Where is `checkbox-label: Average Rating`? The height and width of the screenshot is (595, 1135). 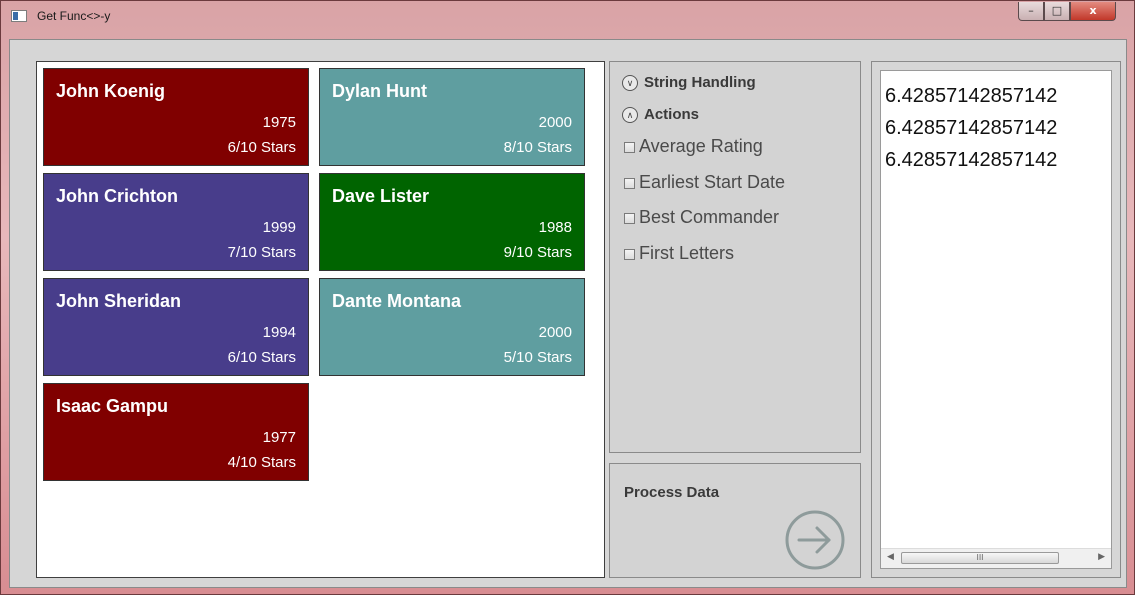
checkbox-label: Average Rating is located at coordinates (701, 146).